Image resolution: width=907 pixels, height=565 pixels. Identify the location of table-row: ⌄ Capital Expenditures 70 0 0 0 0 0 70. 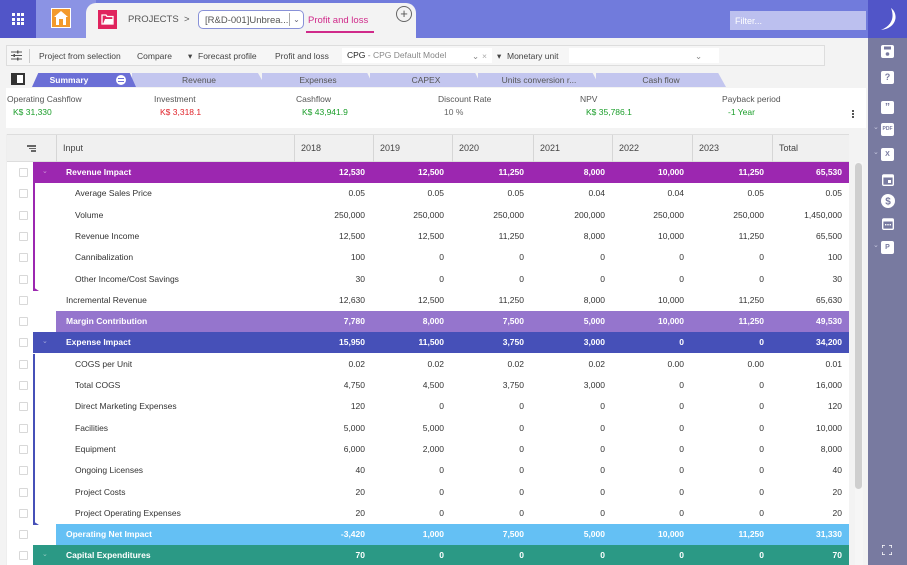
(428, 555).